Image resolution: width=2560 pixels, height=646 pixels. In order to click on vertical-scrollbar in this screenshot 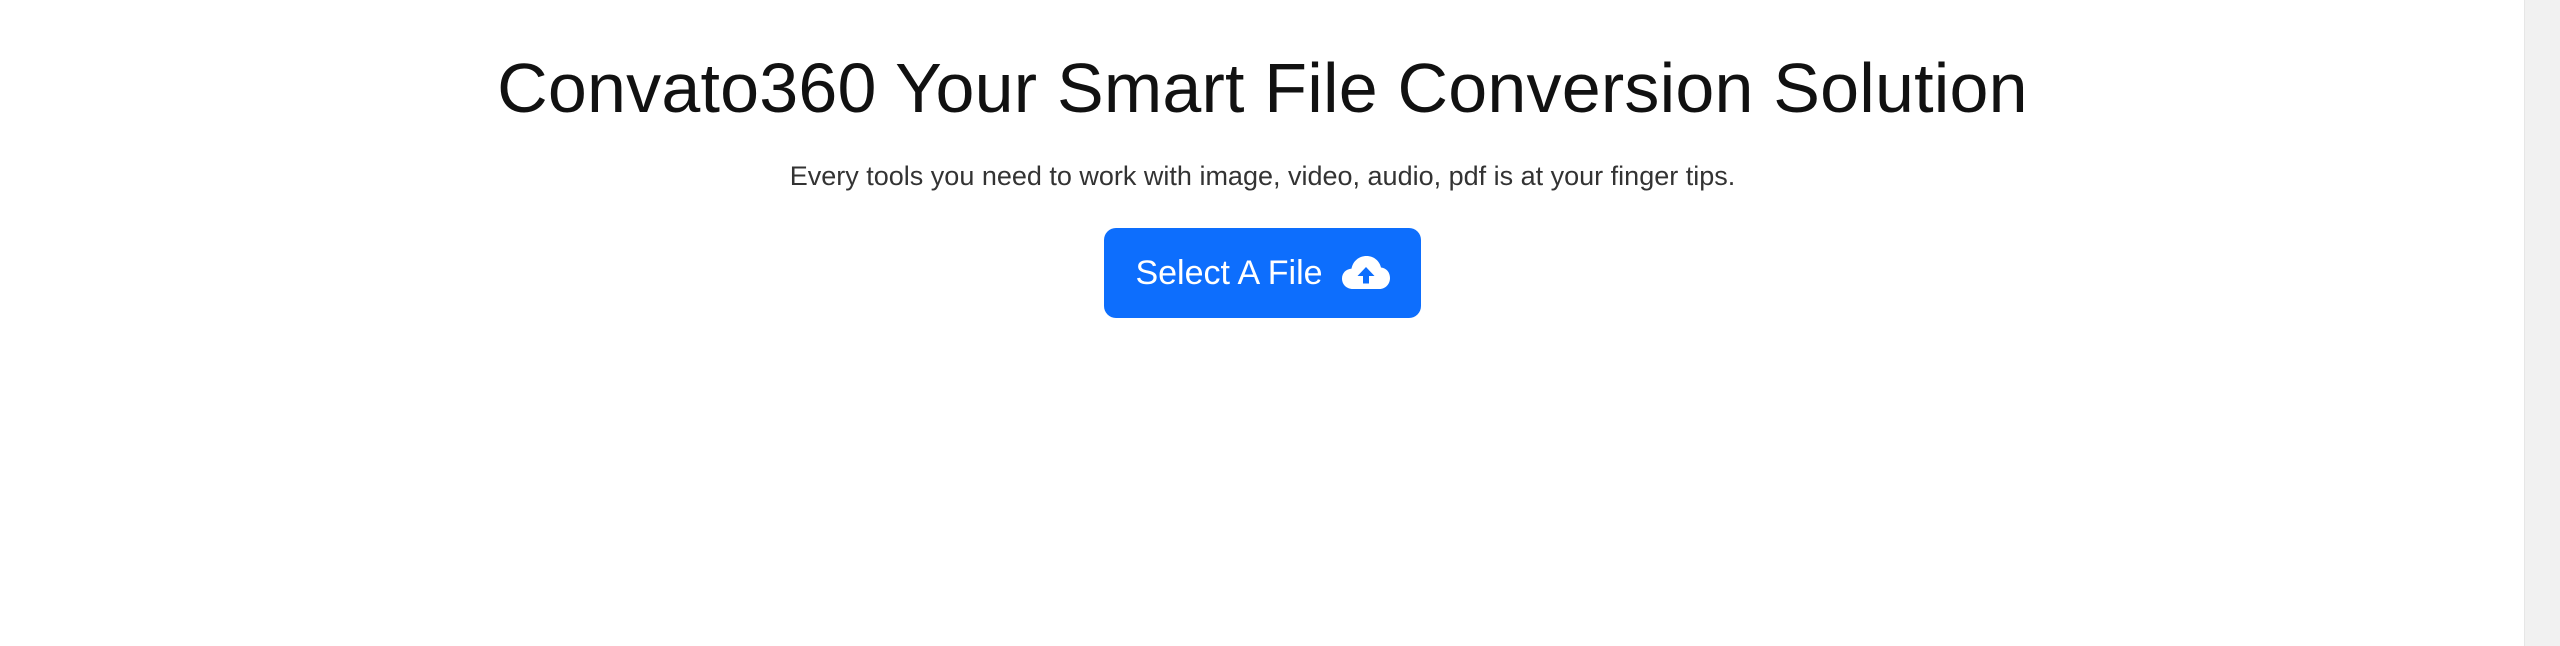, I will do `click(2542, 323)`.